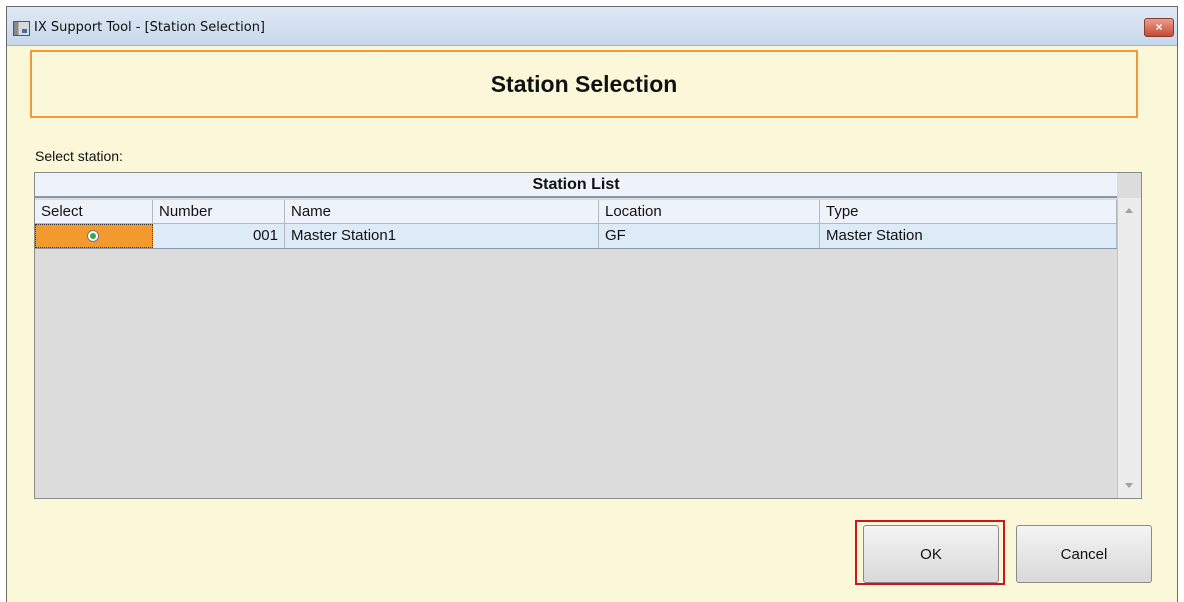  Describe the element at coordinates (931, 554) in the screenshot. I see `ok-button: OK` at that location.